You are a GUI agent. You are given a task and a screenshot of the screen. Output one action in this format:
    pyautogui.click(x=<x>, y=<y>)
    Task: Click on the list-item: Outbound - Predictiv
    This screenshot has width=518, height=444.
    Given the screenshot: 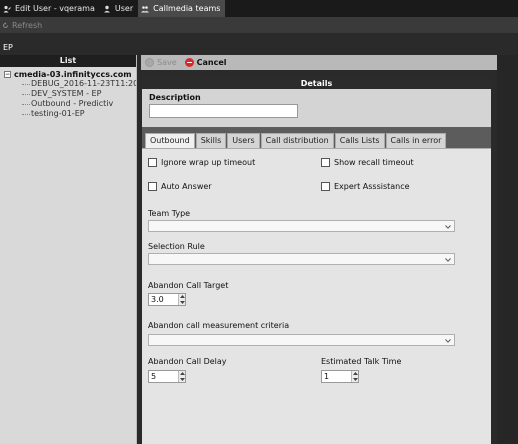 What is the action you would take?
    pyautogui.click(x=78, y=104)
    